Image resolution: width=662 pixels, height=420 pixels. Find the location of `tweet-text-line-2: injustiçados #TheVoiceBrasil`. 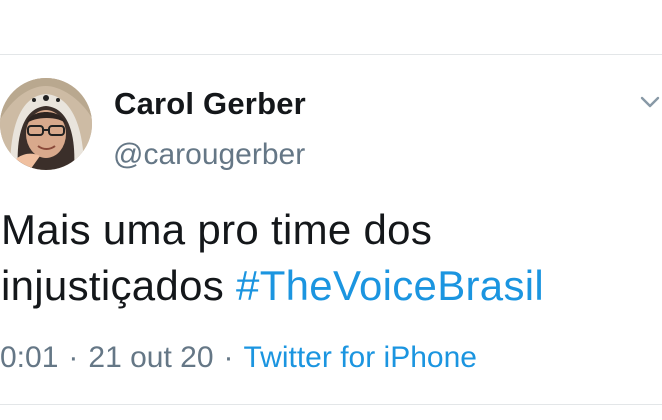

tweet-text-line-2: injustiçados #TheVoiceBrasil is located at coordinates (331, 286).